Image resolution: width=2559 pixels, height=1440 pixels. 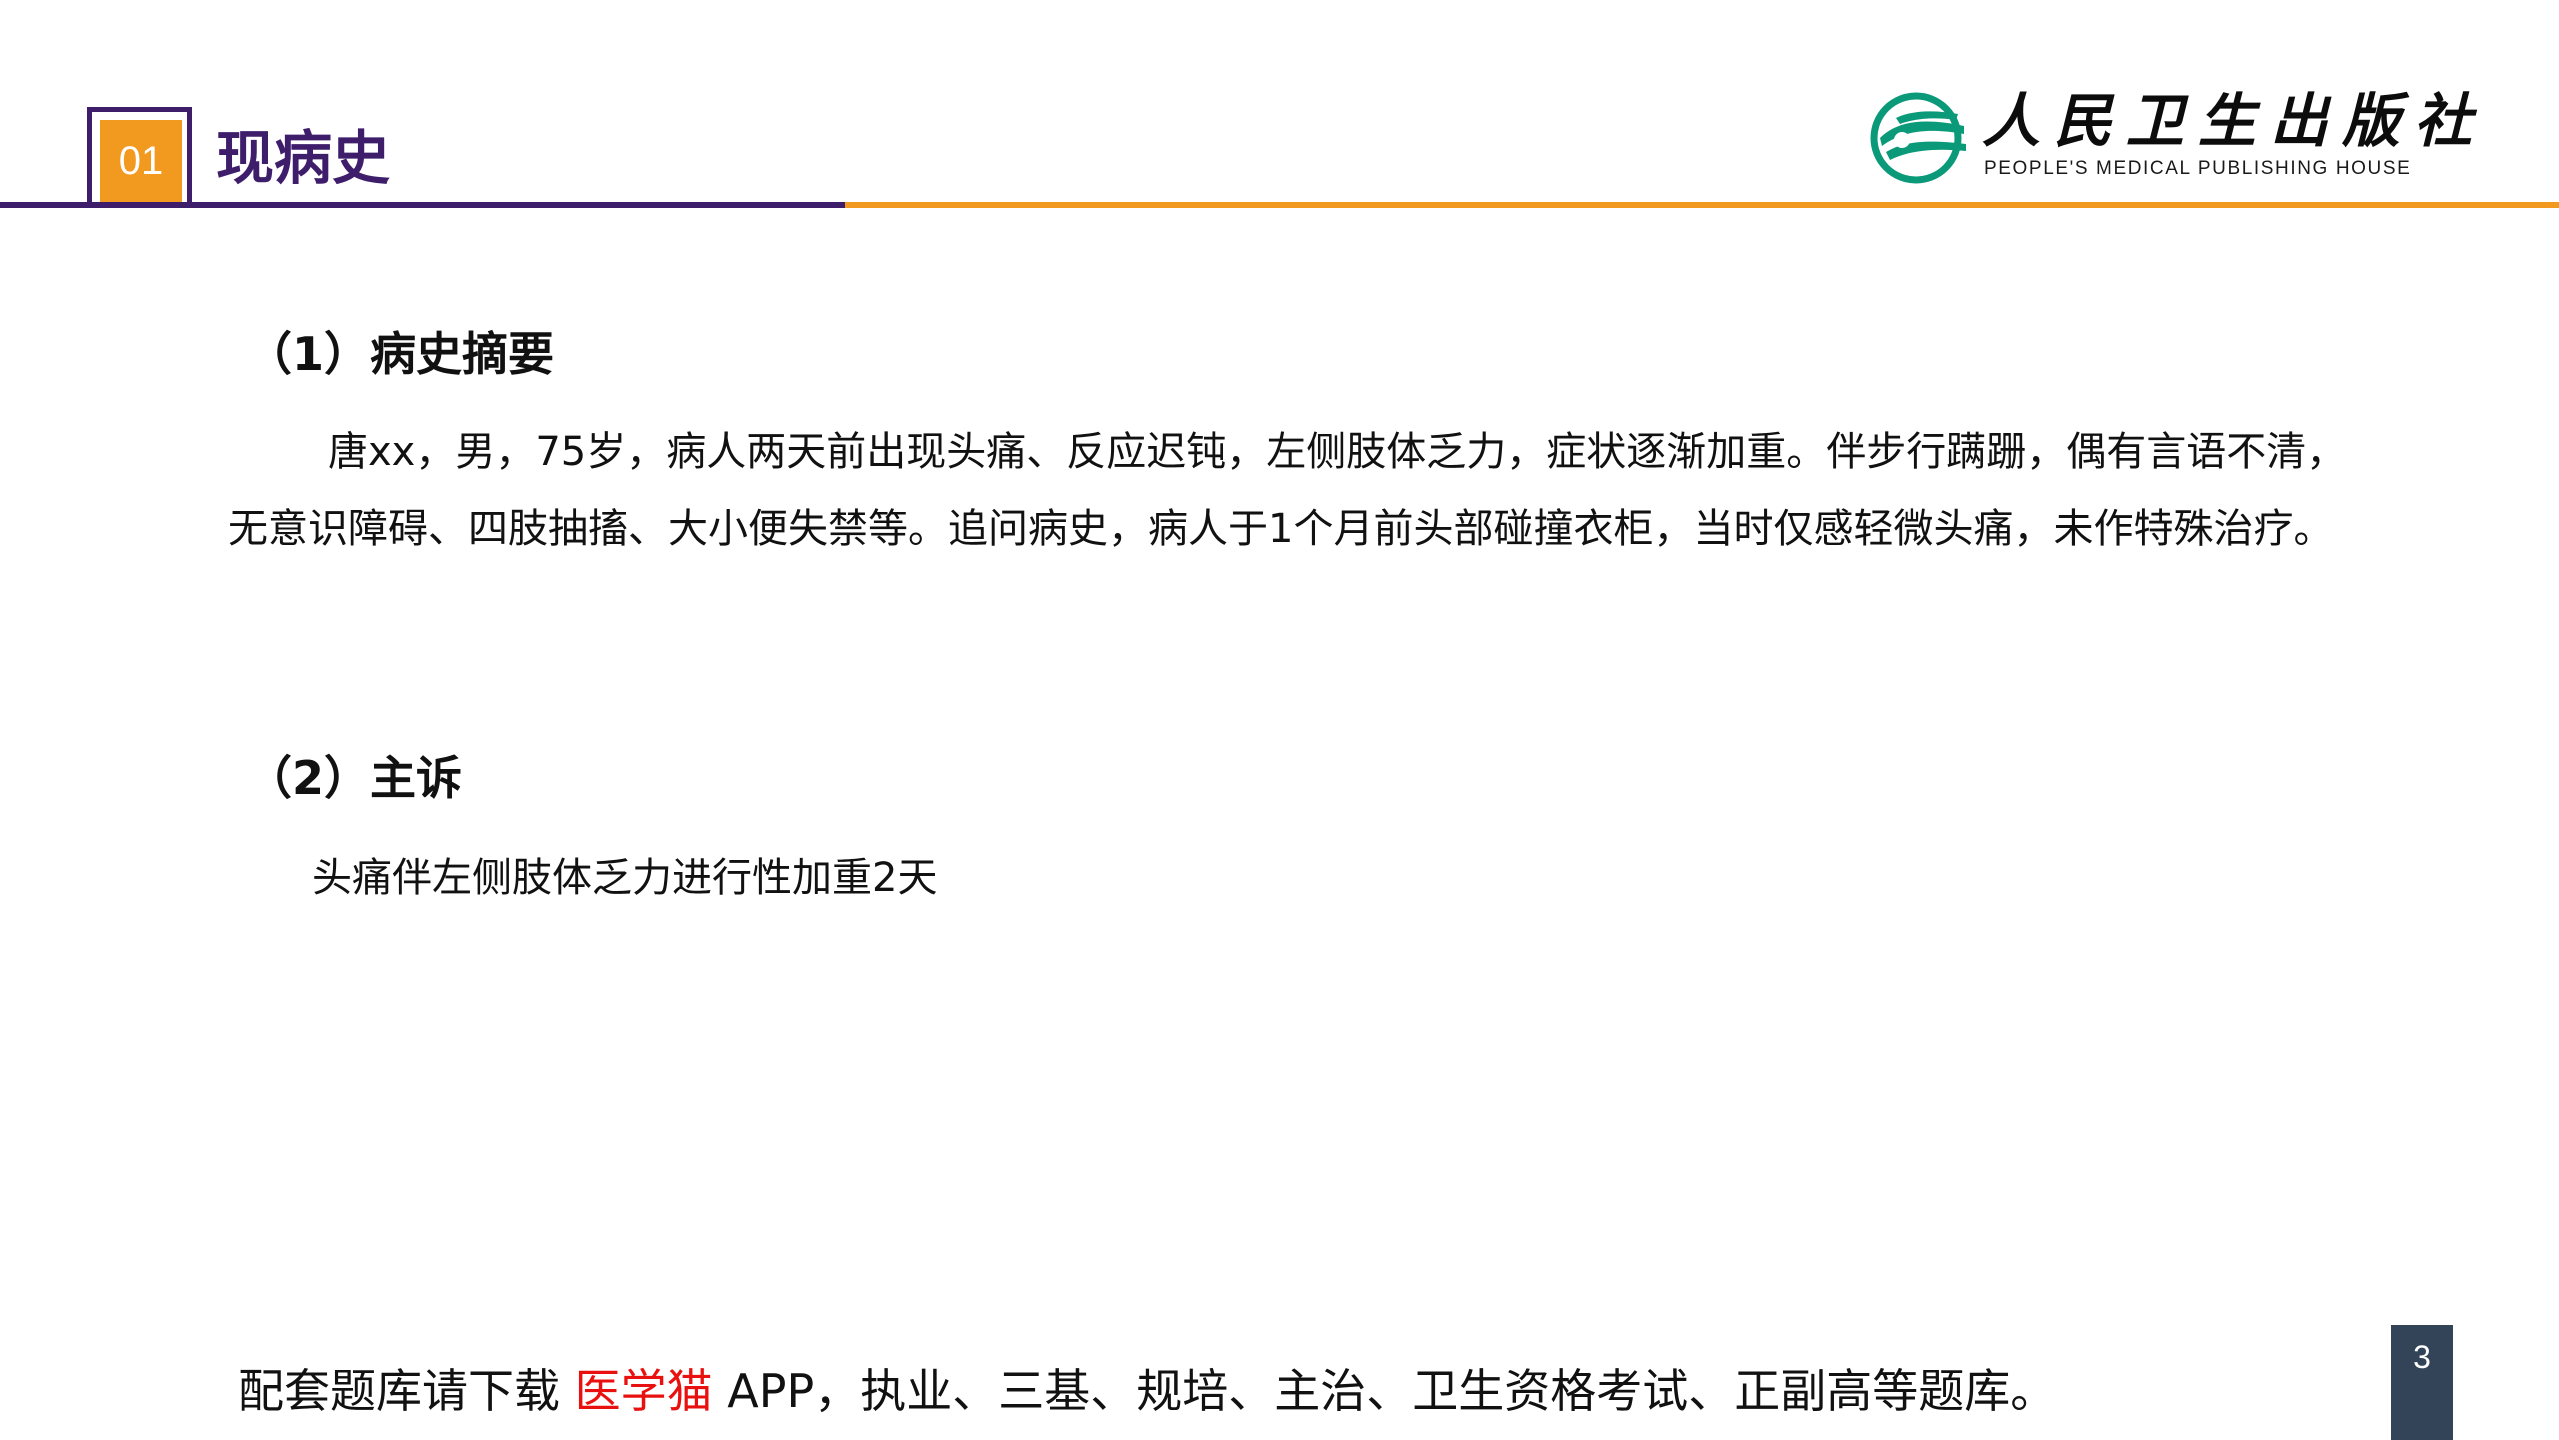 I want to click on page-title: 现病史, so click(x=303, y=158).